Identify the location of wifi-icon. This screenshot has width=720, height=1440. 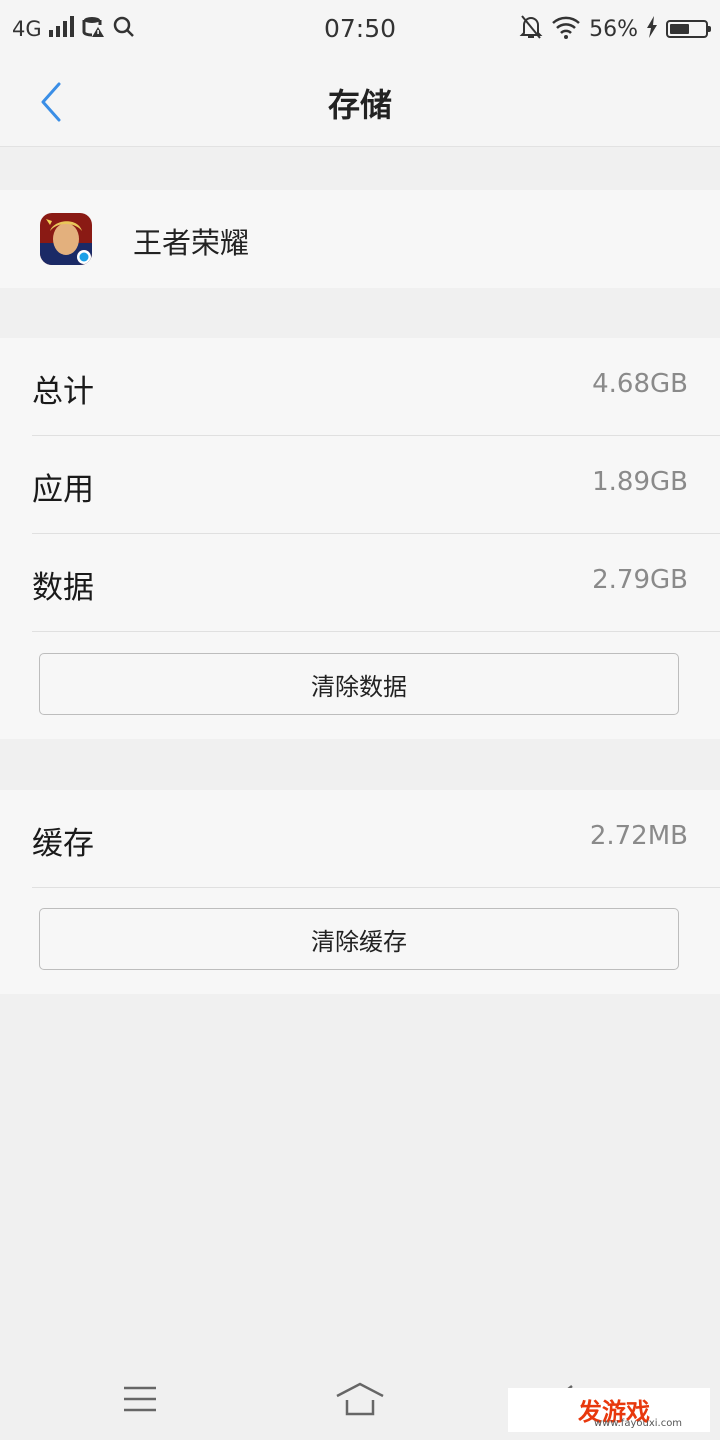
(566, 29).